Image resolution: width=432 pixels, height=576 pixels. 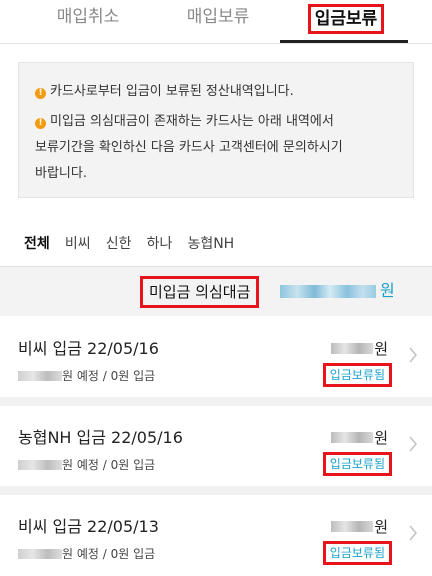 I want to click on card-filter-tabs: 전체 비씨 신한 하나 농협NH, so click(x=134, y=244).